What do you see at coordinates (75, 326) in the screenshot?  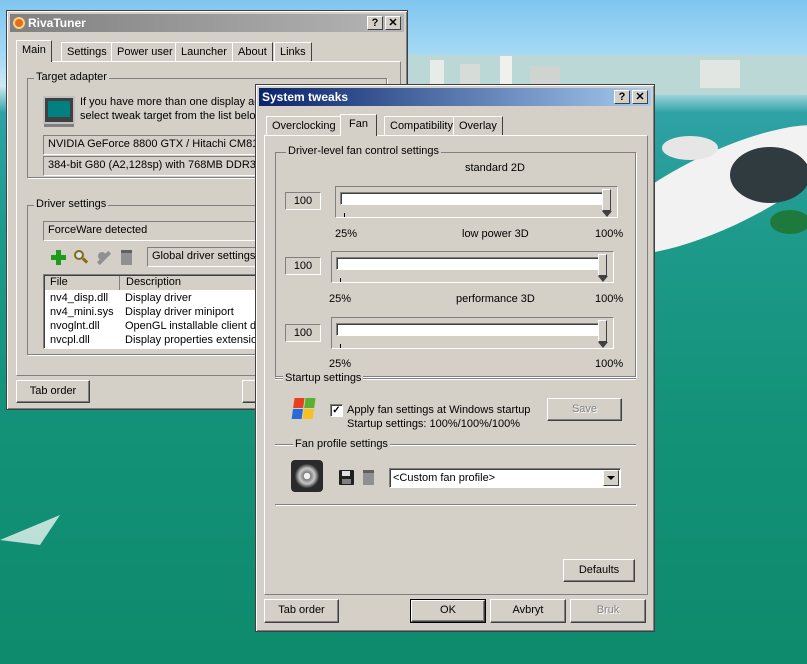 I see `row-file: nvoglnt.dll` at bounding box center [75, 326].